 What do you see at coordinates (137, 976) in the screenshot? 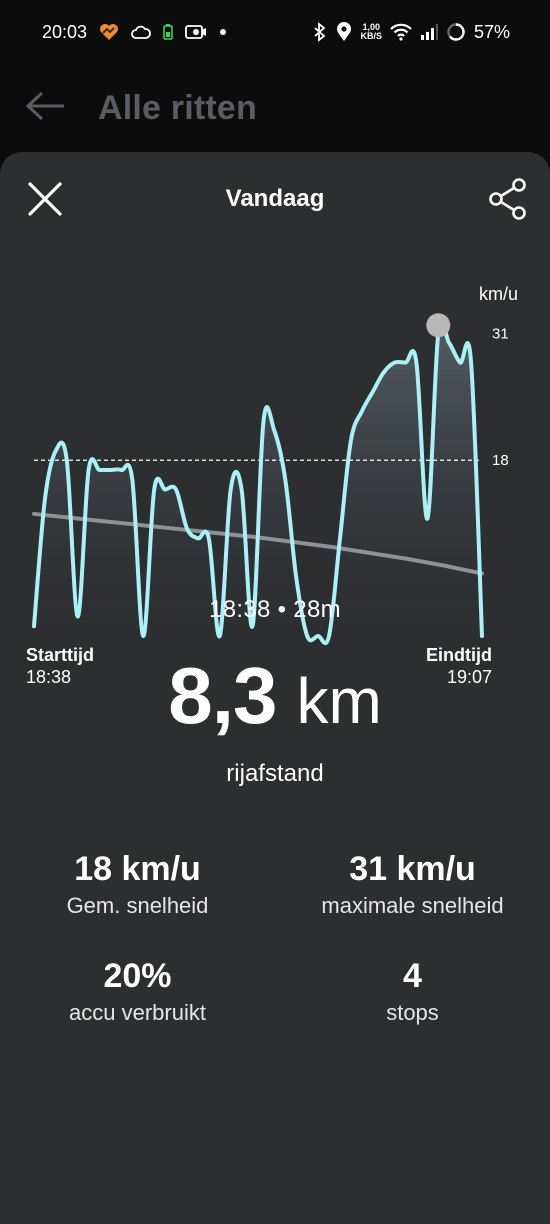
I see `stat-value: 20%` at bounding box center [137, 976].